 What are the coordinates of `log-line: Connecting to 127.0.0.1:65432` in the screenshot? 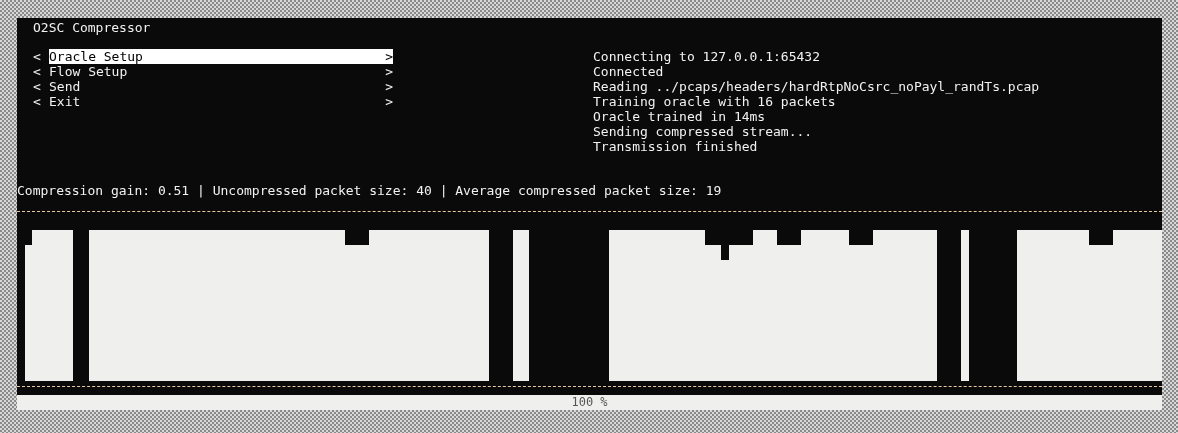 It's located at (707, 56).